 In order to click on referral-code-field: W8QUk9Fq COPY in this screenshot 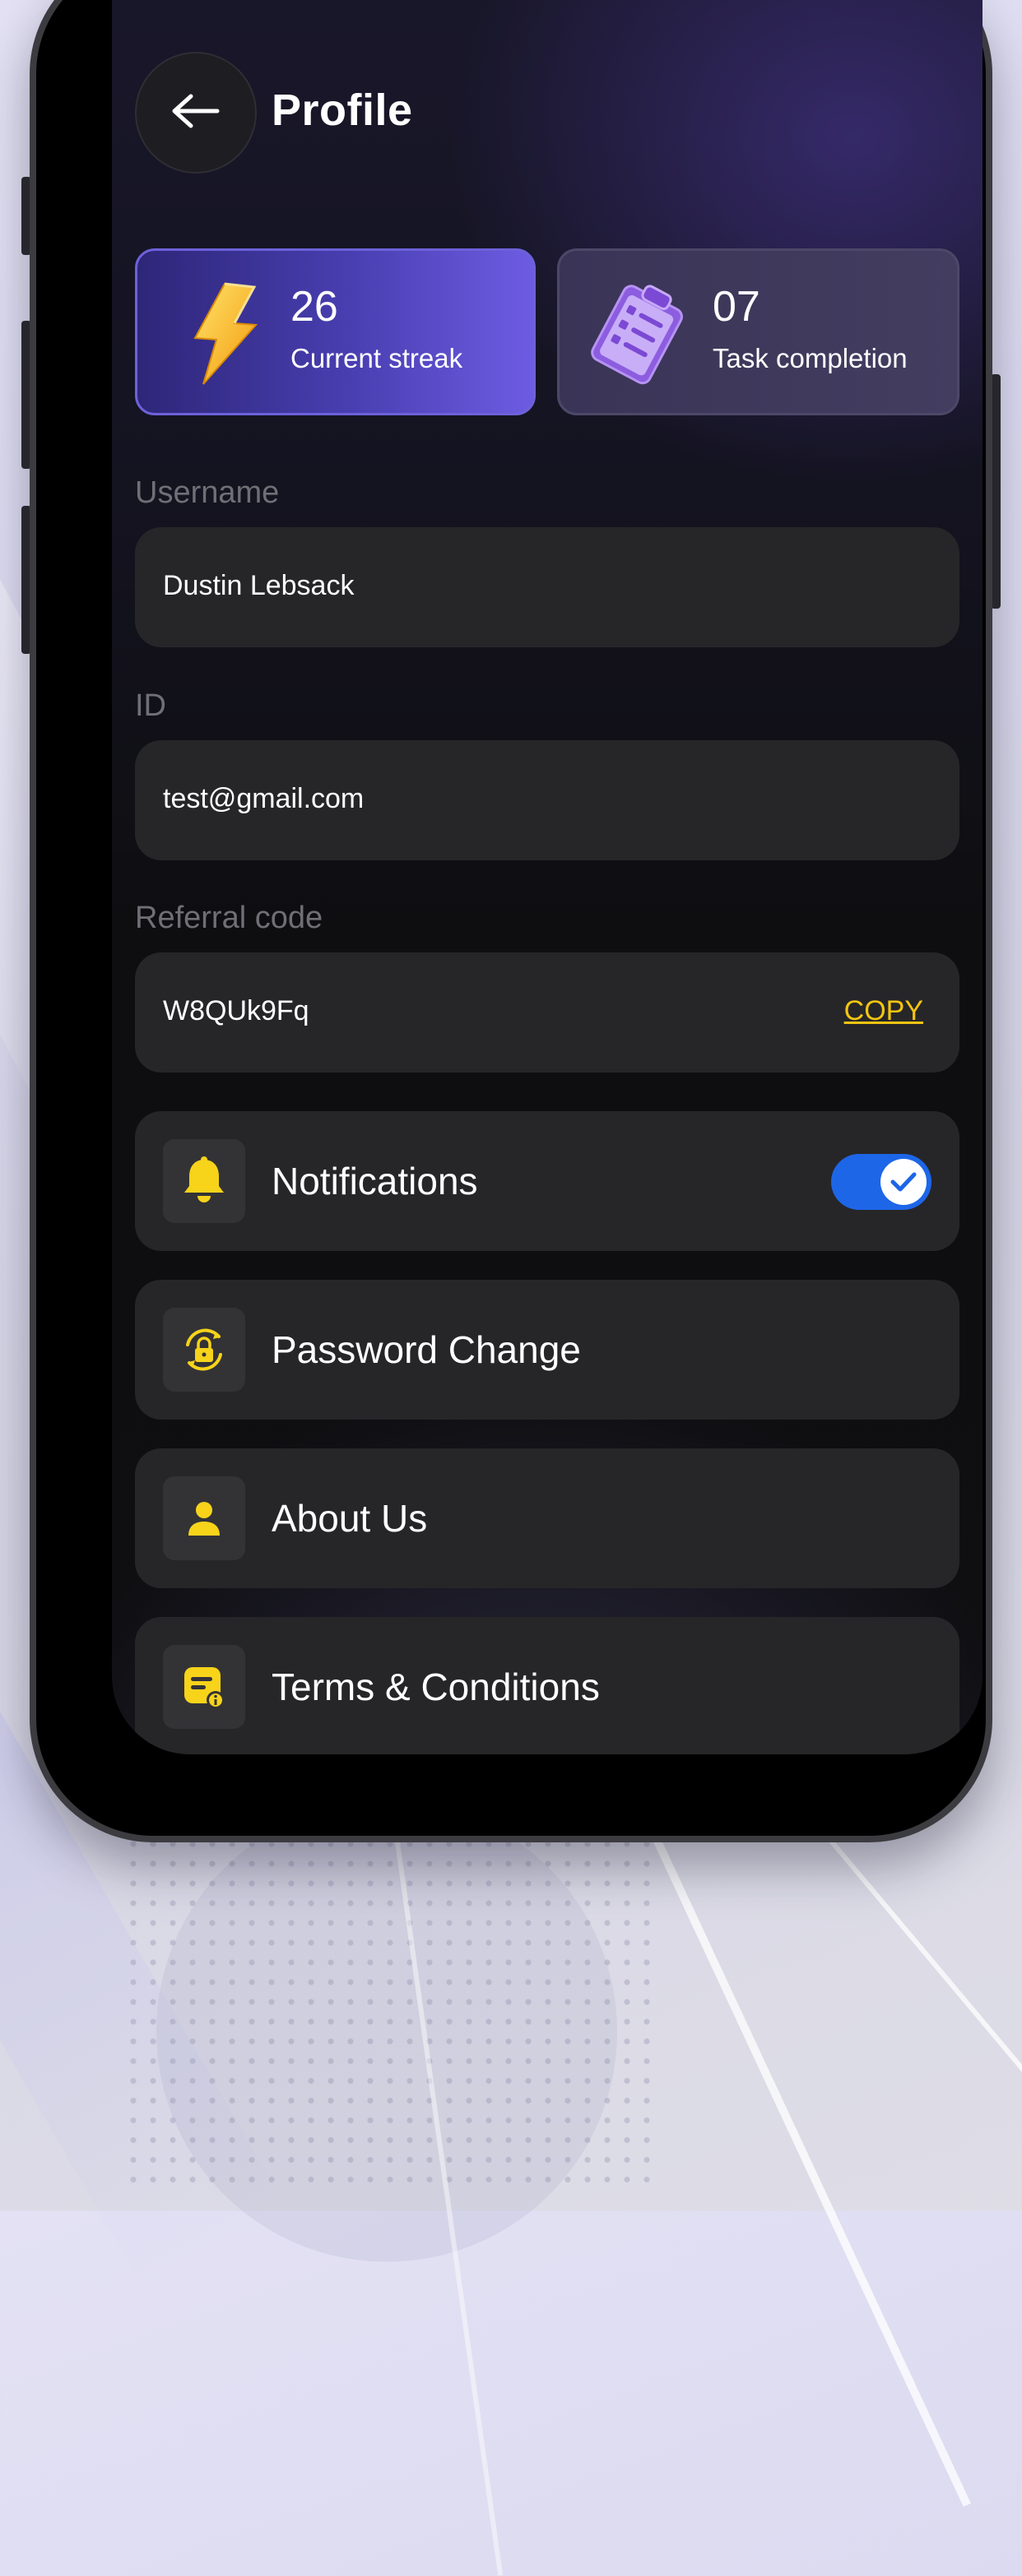, I will do `click(547, 1013)`.